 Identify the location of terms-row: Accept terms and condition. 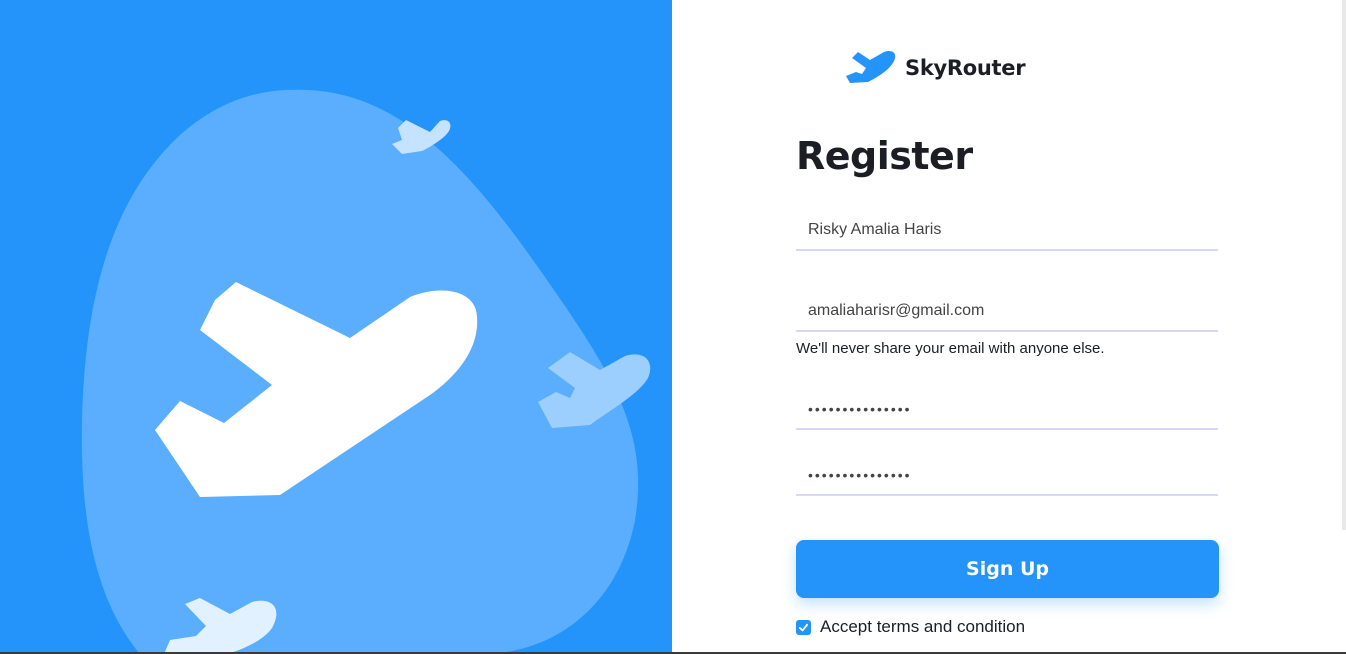
(910, 627).